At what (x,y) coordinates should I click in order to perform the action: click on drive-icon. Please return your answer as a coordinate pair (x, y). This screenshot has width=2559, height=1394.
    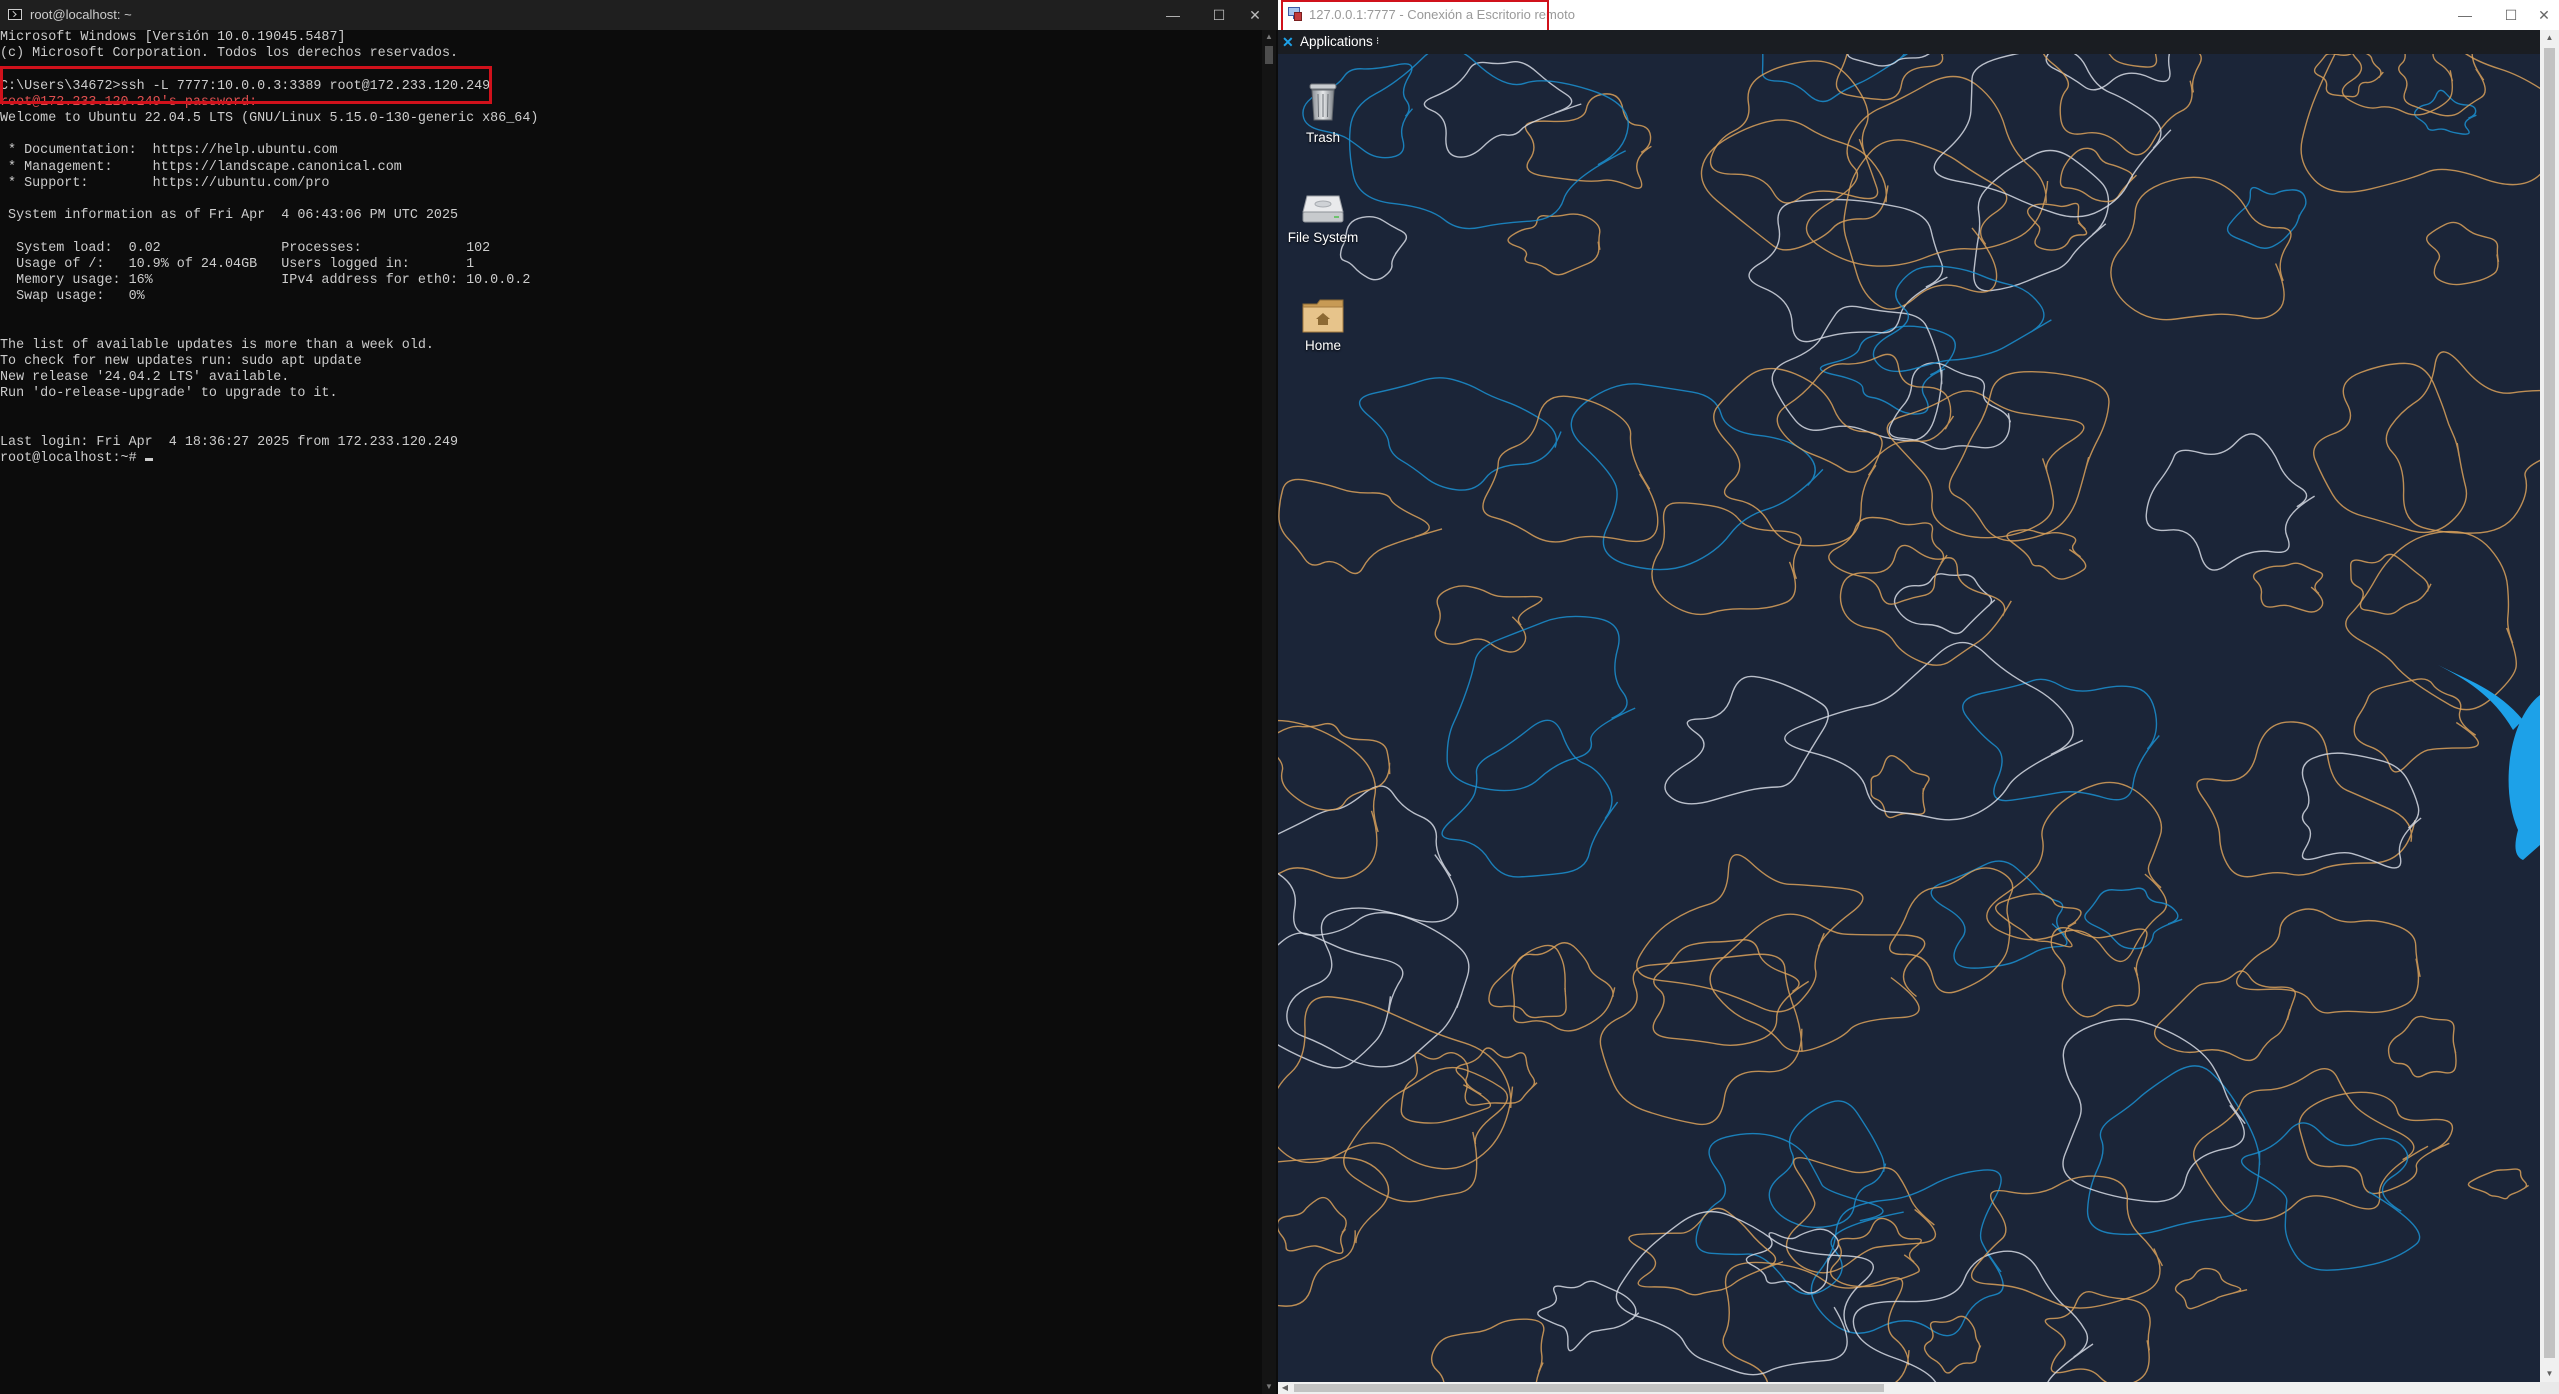
    Looking at the image, I should click on (1323, 209).